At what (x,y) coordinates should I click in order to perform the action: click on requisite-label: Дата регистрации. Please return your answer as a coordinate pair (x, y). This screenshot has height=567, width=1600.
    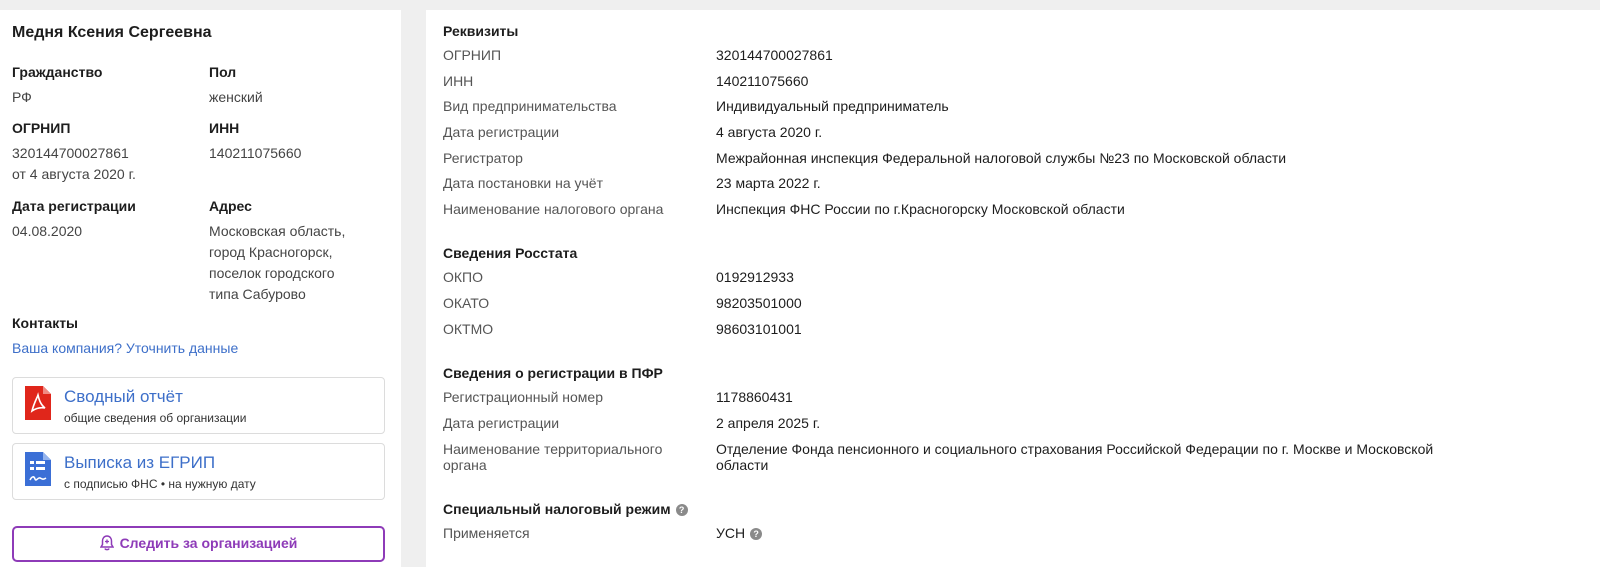
    Looking at the image, I should click on (501, 132).